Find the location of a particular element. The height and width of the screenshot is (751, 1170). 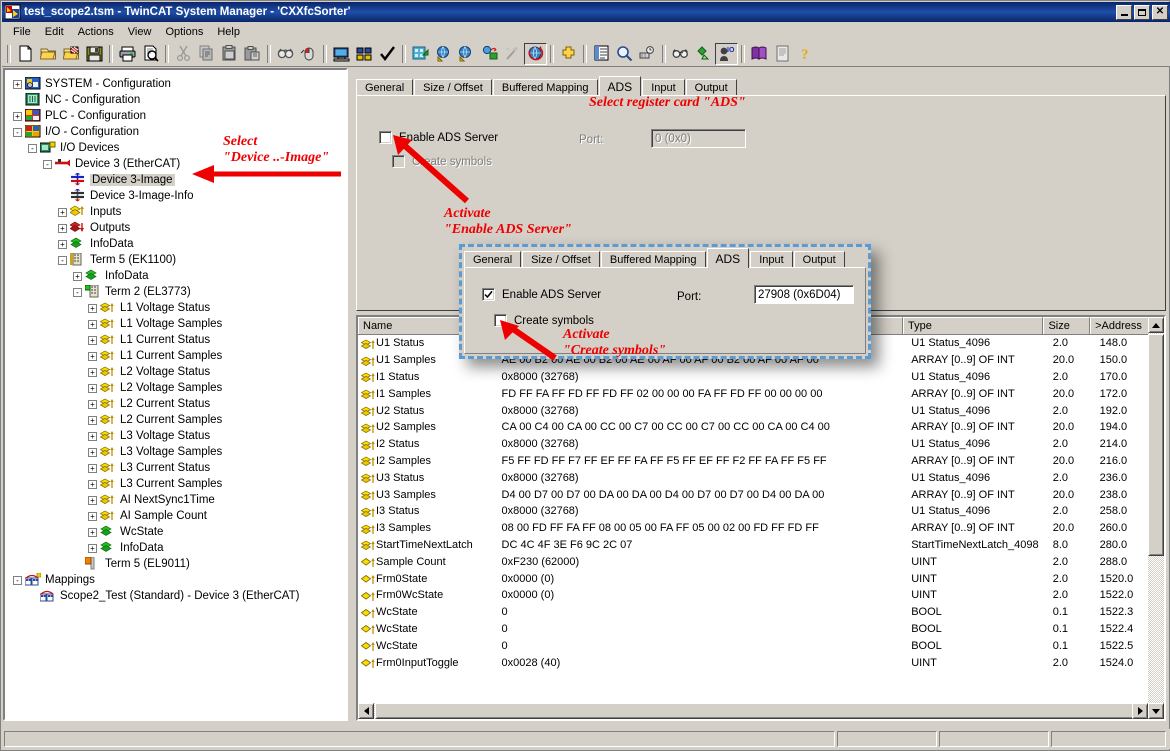

print-preview-icon is located at coordinates (150, 54).